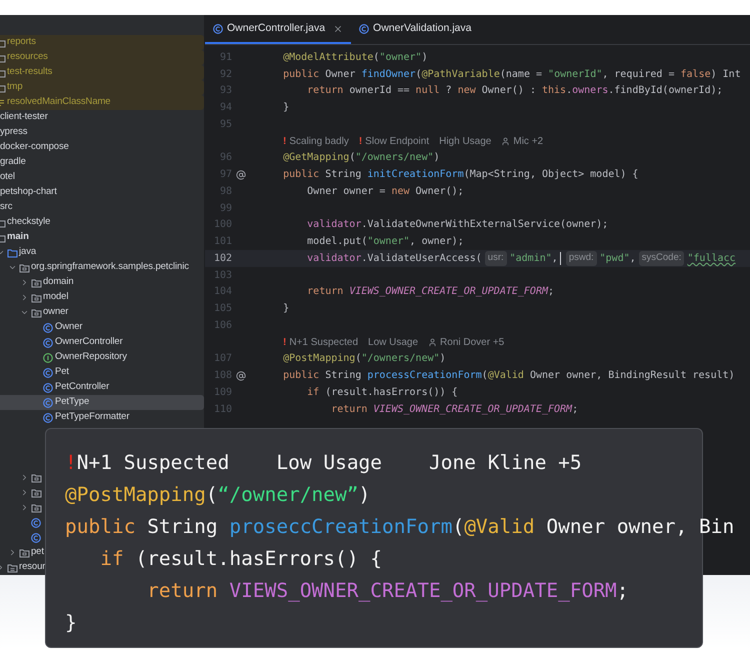 The image size is (750, 650). What do you see at coordinates (615, 259) in the screenshot?
I see `code-token: "pwd"` at bounding box center [615, 259].